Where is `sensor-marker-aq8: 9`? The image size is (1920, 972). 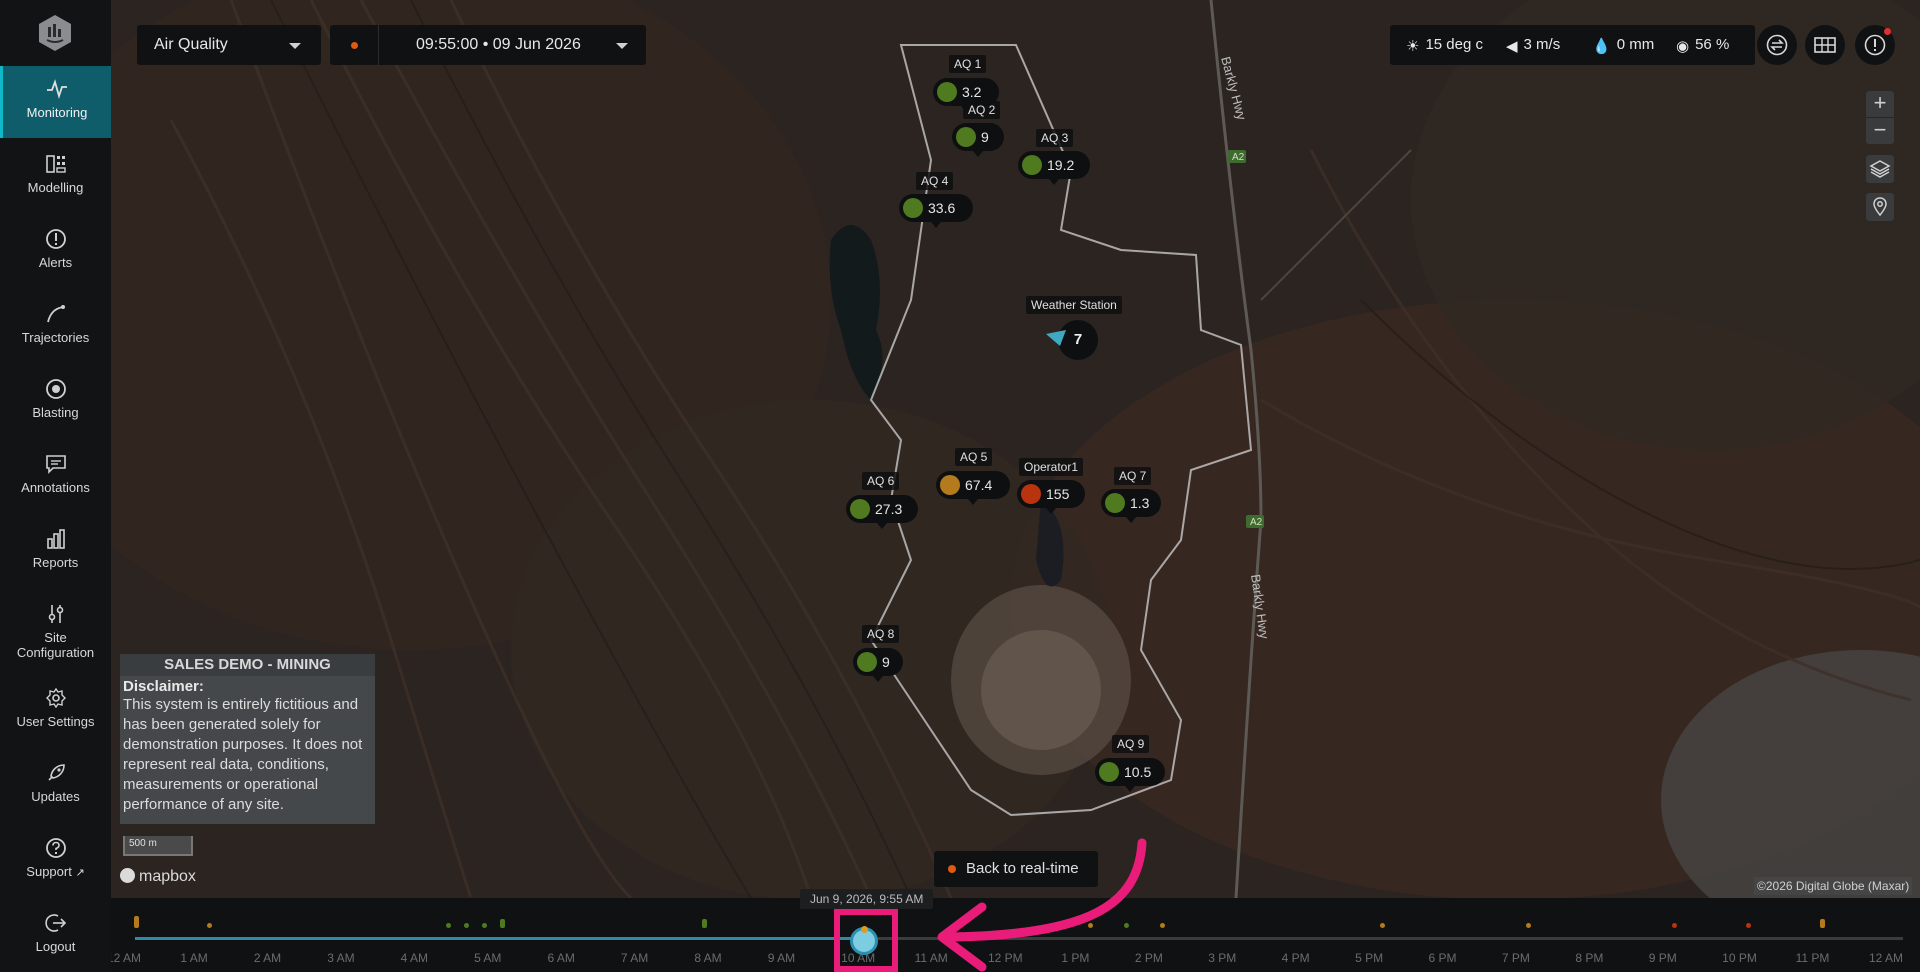 sensor-marker-aq8: 9 is located at coordinates (878, 665).